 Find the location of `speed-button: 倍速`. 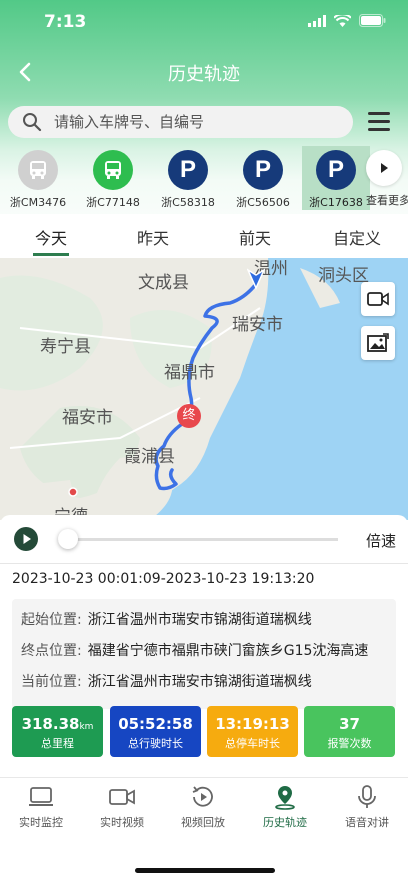

speed-button: 倍速 is located at coordinates (381, 540).